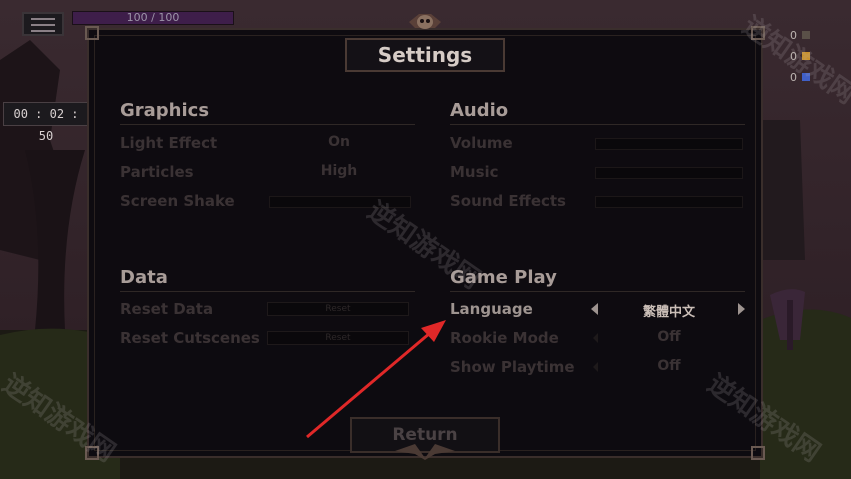 Image resolution: width=851 pixels, height=479 pixels. What do you see at coordinates (43, 24) in the screenshot?
I see `menu-button` at bounding box center [43, 24].